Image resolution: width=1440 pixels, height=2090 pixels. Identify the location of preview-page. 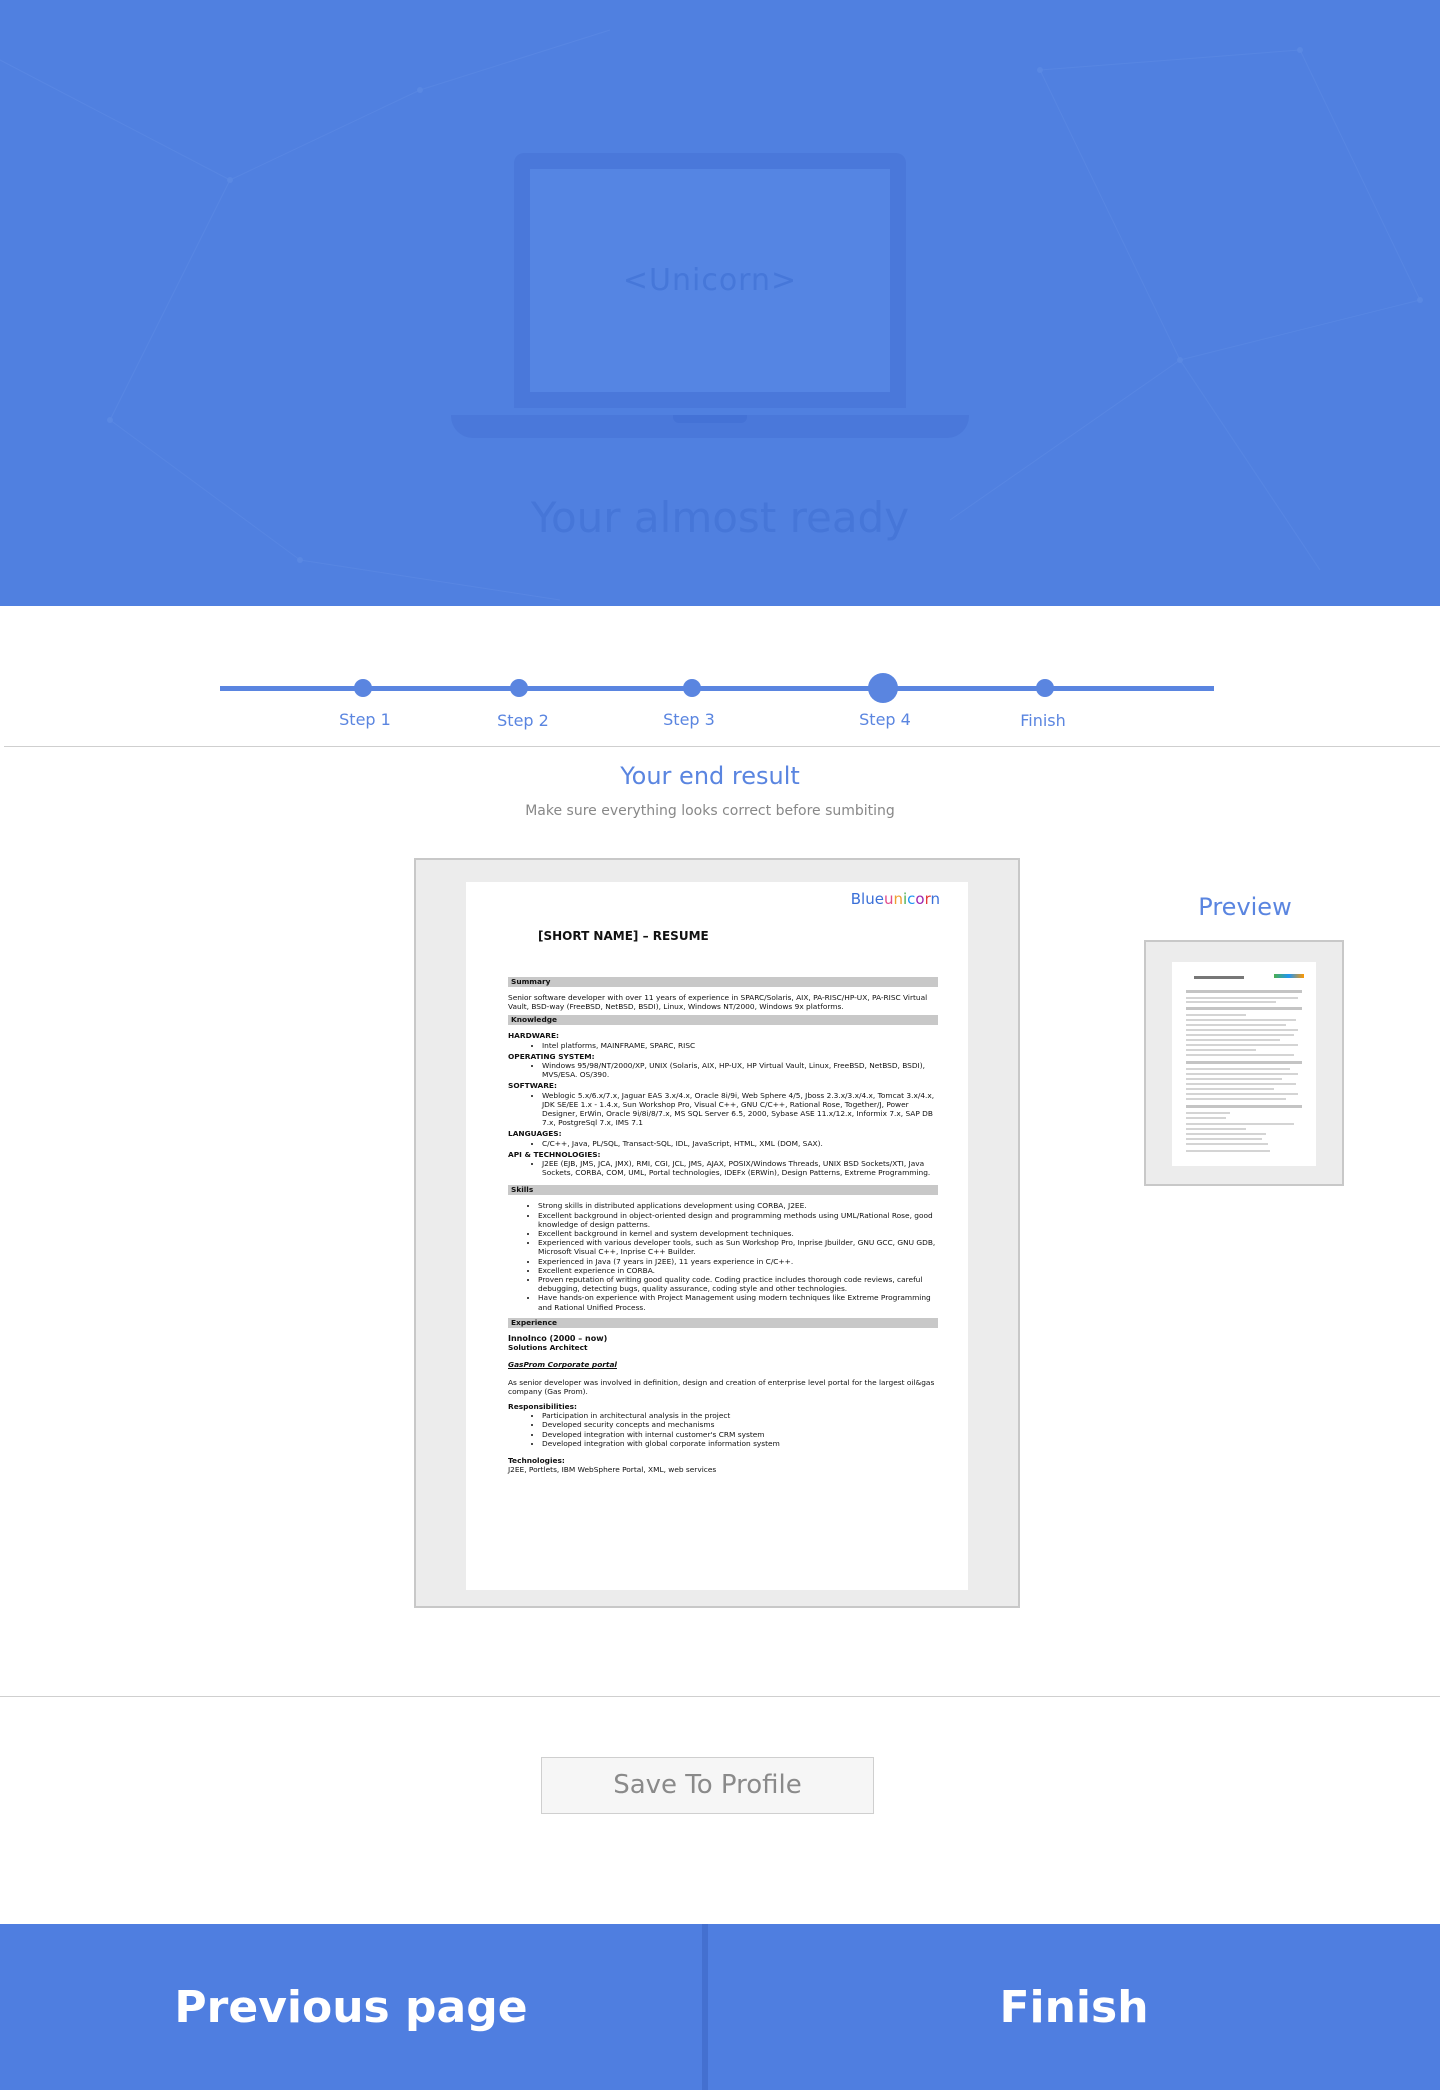
(1244, 1064).